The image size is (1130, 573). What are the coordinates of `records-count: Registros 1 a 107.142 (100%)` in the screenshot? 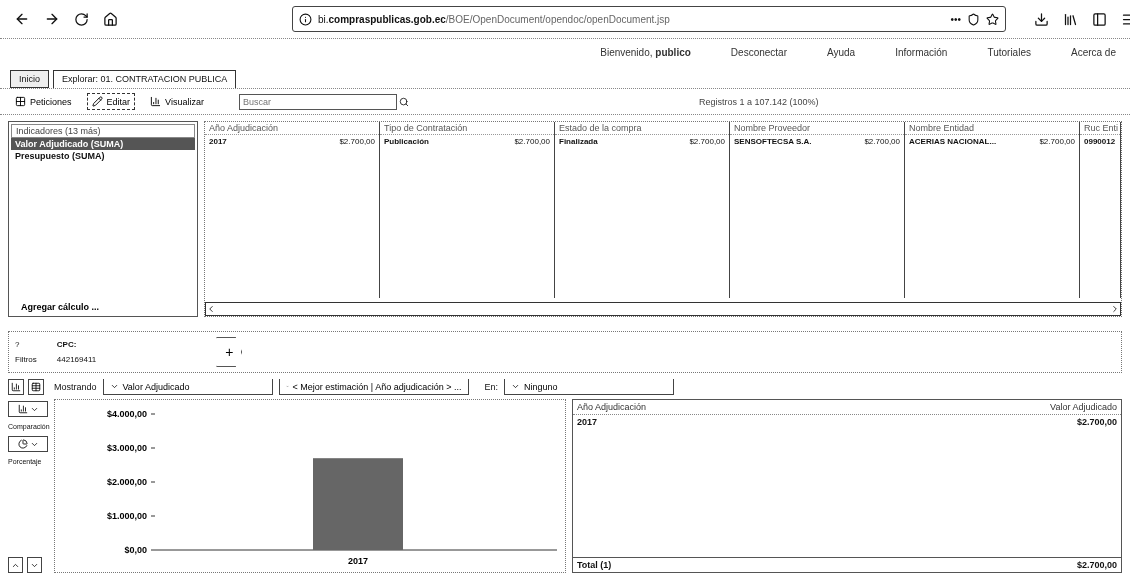 It's located at (758, 101).